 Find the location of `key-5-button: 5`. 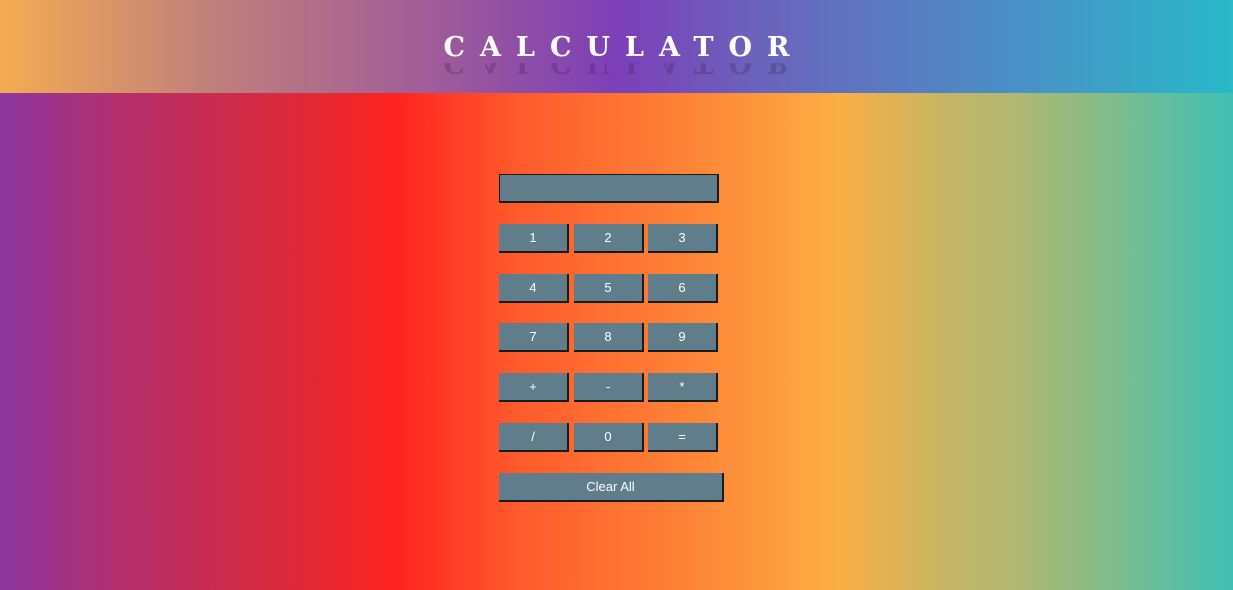

key-5-button: 5 is located at coordinates (609, 288).